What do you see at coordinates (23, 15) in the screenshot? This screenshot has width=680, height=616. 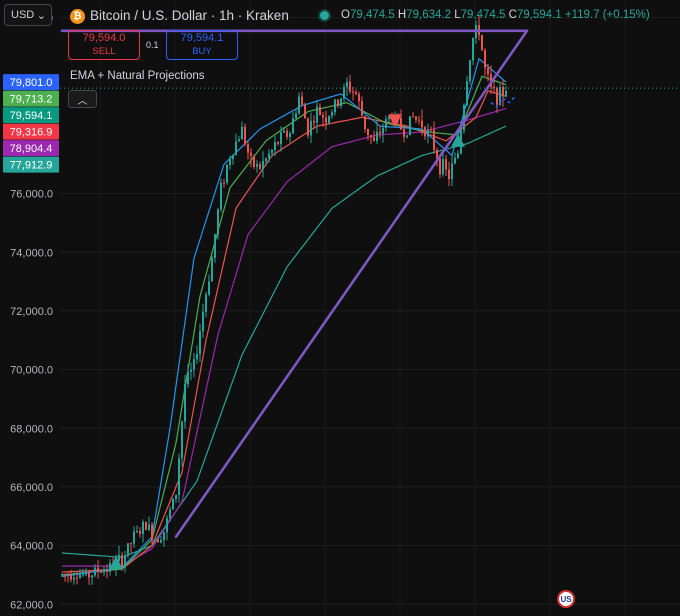 I see `currency-select-label: USD` at bounding box center [23, 15].